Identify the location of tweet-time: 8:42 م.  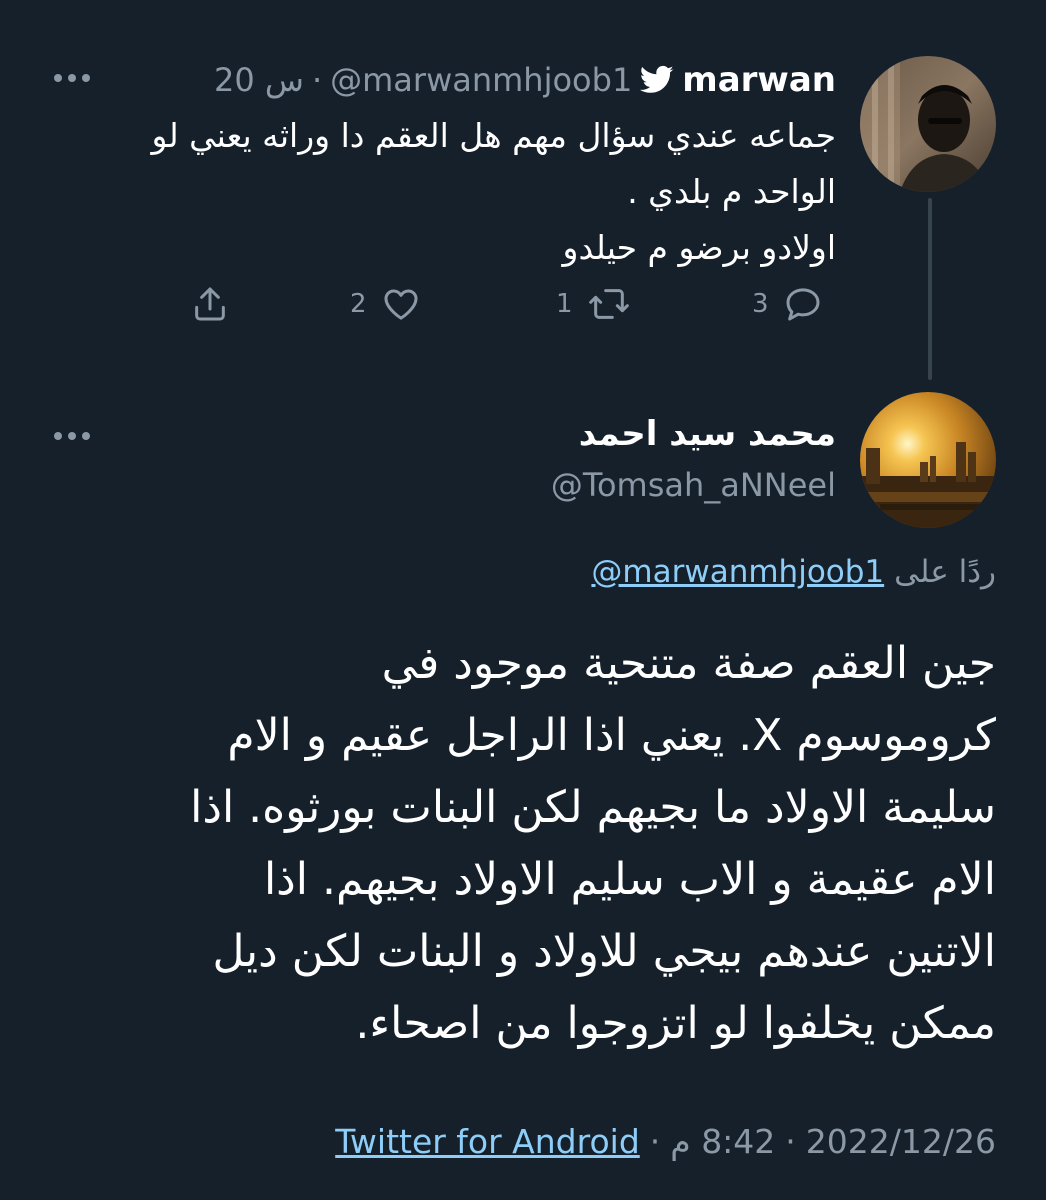
(722, 1141).